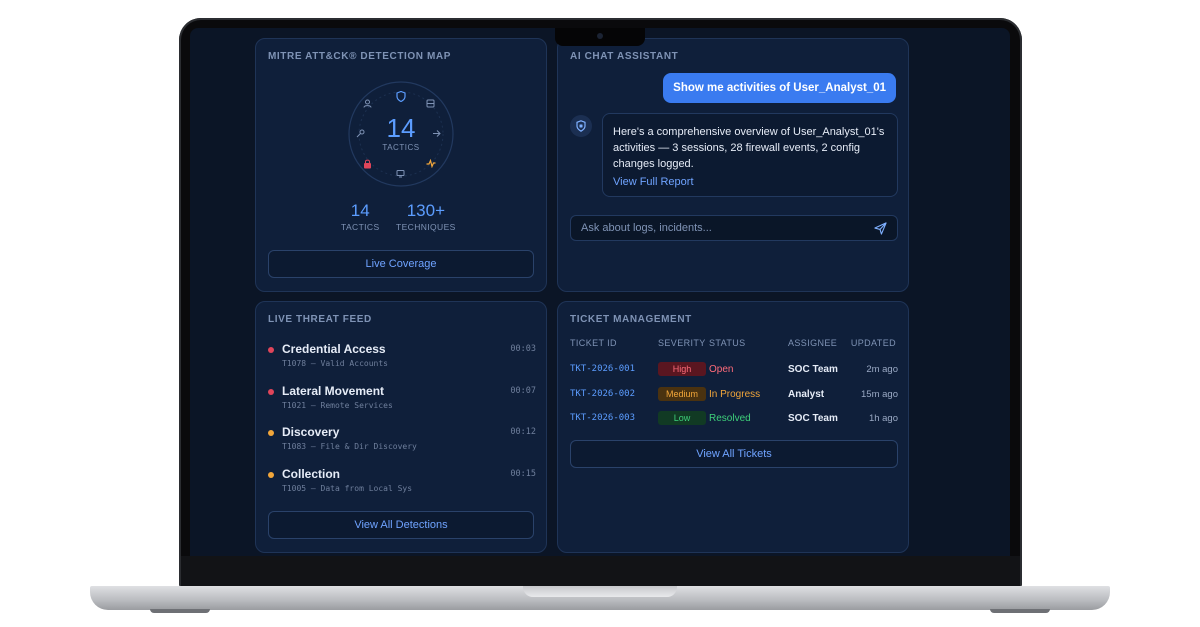 The width and height of the screenshot is (1200, 627). What do you see at coordinates (401, 264) in the screenshot?
I see `live-coverage-button: Live Coverage` at bounding box center [401, 264].